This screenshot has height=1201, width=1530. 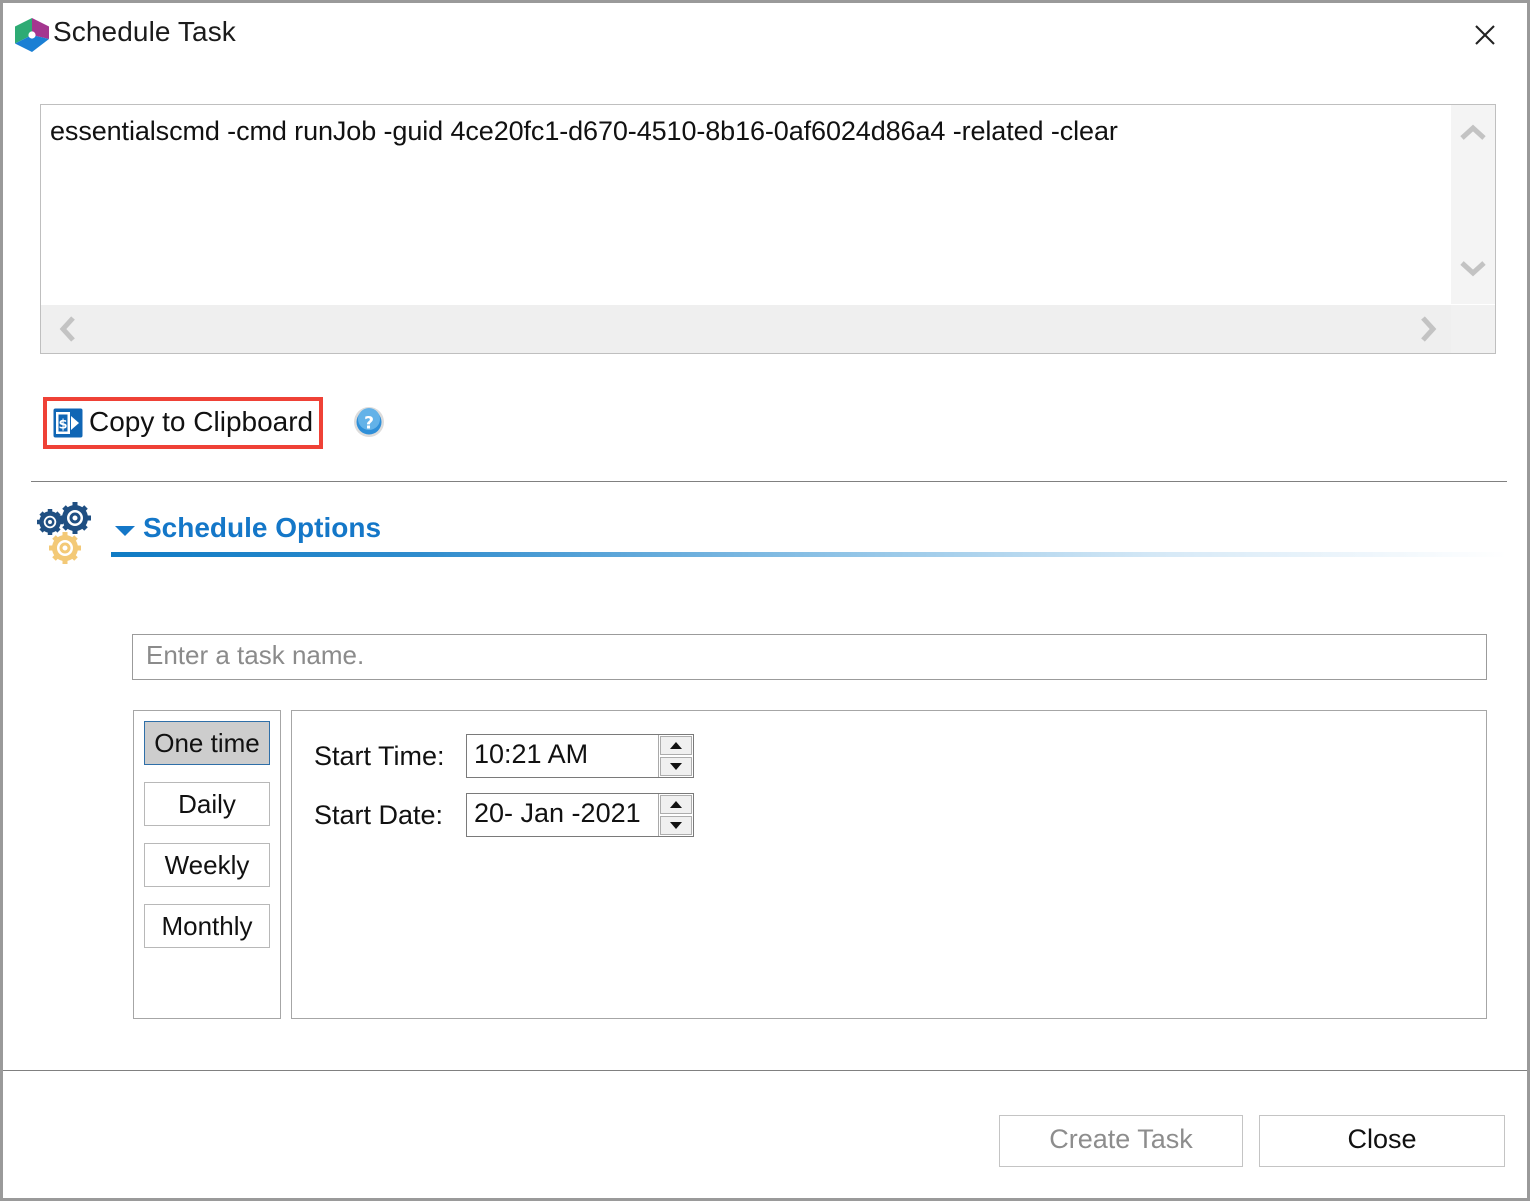 I want to click on copy-to-clipboard-button: $ Copy to Clipboard, so click(x=183, y=423).